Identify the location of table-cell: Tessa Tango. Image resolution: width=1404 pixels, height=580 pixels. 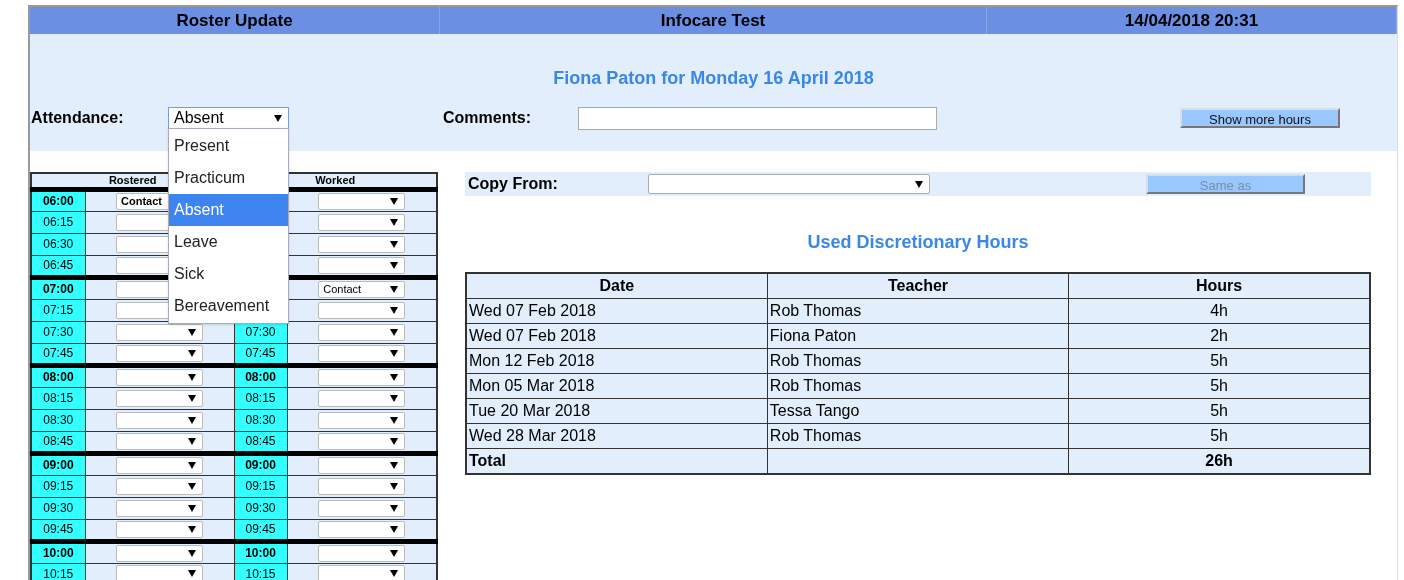
(918, 411).